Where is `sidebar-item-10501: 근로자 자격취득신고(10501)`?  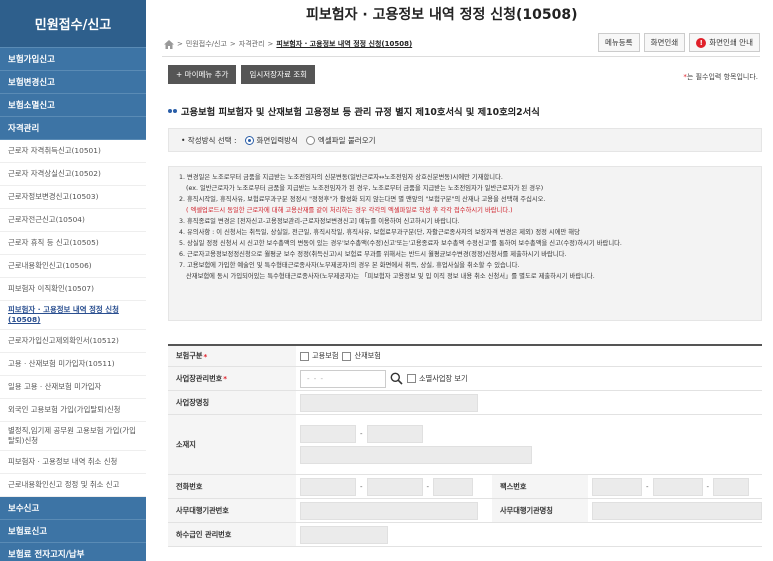
sidebar-item-10501: 근로자 자격취득신고(10501) is located at coordinates (73, 151).